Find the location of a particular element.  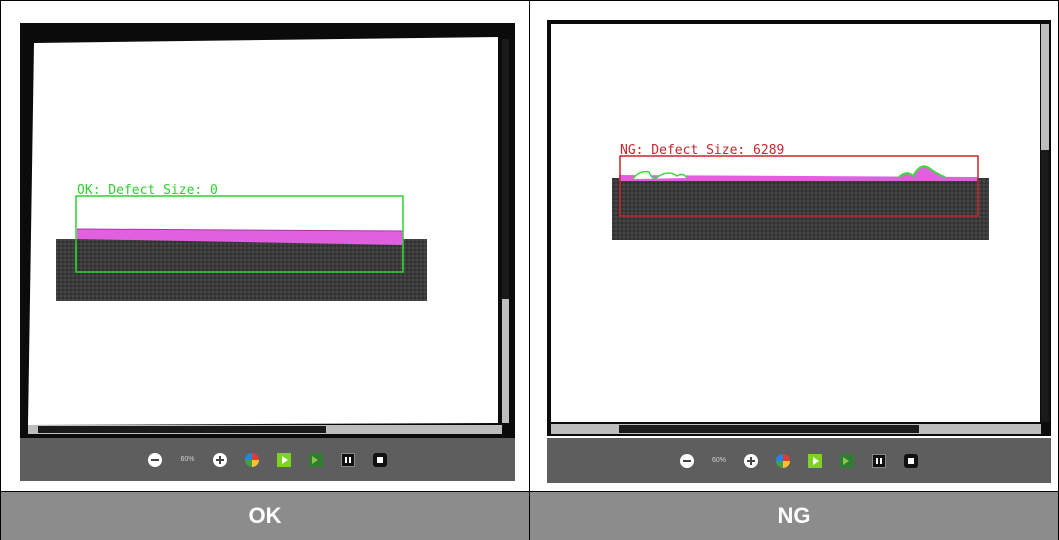

ng-status-bar: NG is located at coordinates (794, 516).